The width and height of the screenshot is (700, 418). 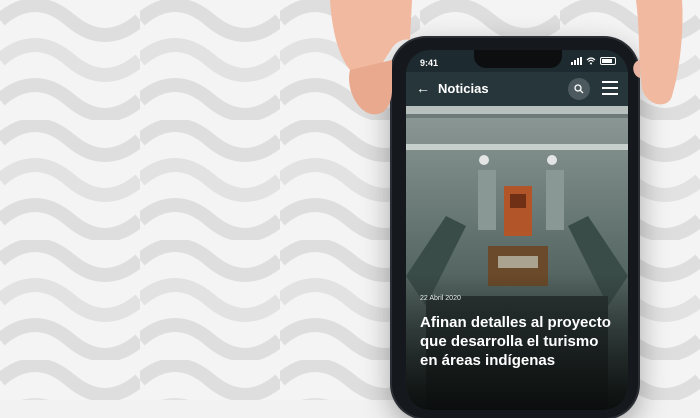 I want to click on status-time: 9:41, so click(x=429, y=63).